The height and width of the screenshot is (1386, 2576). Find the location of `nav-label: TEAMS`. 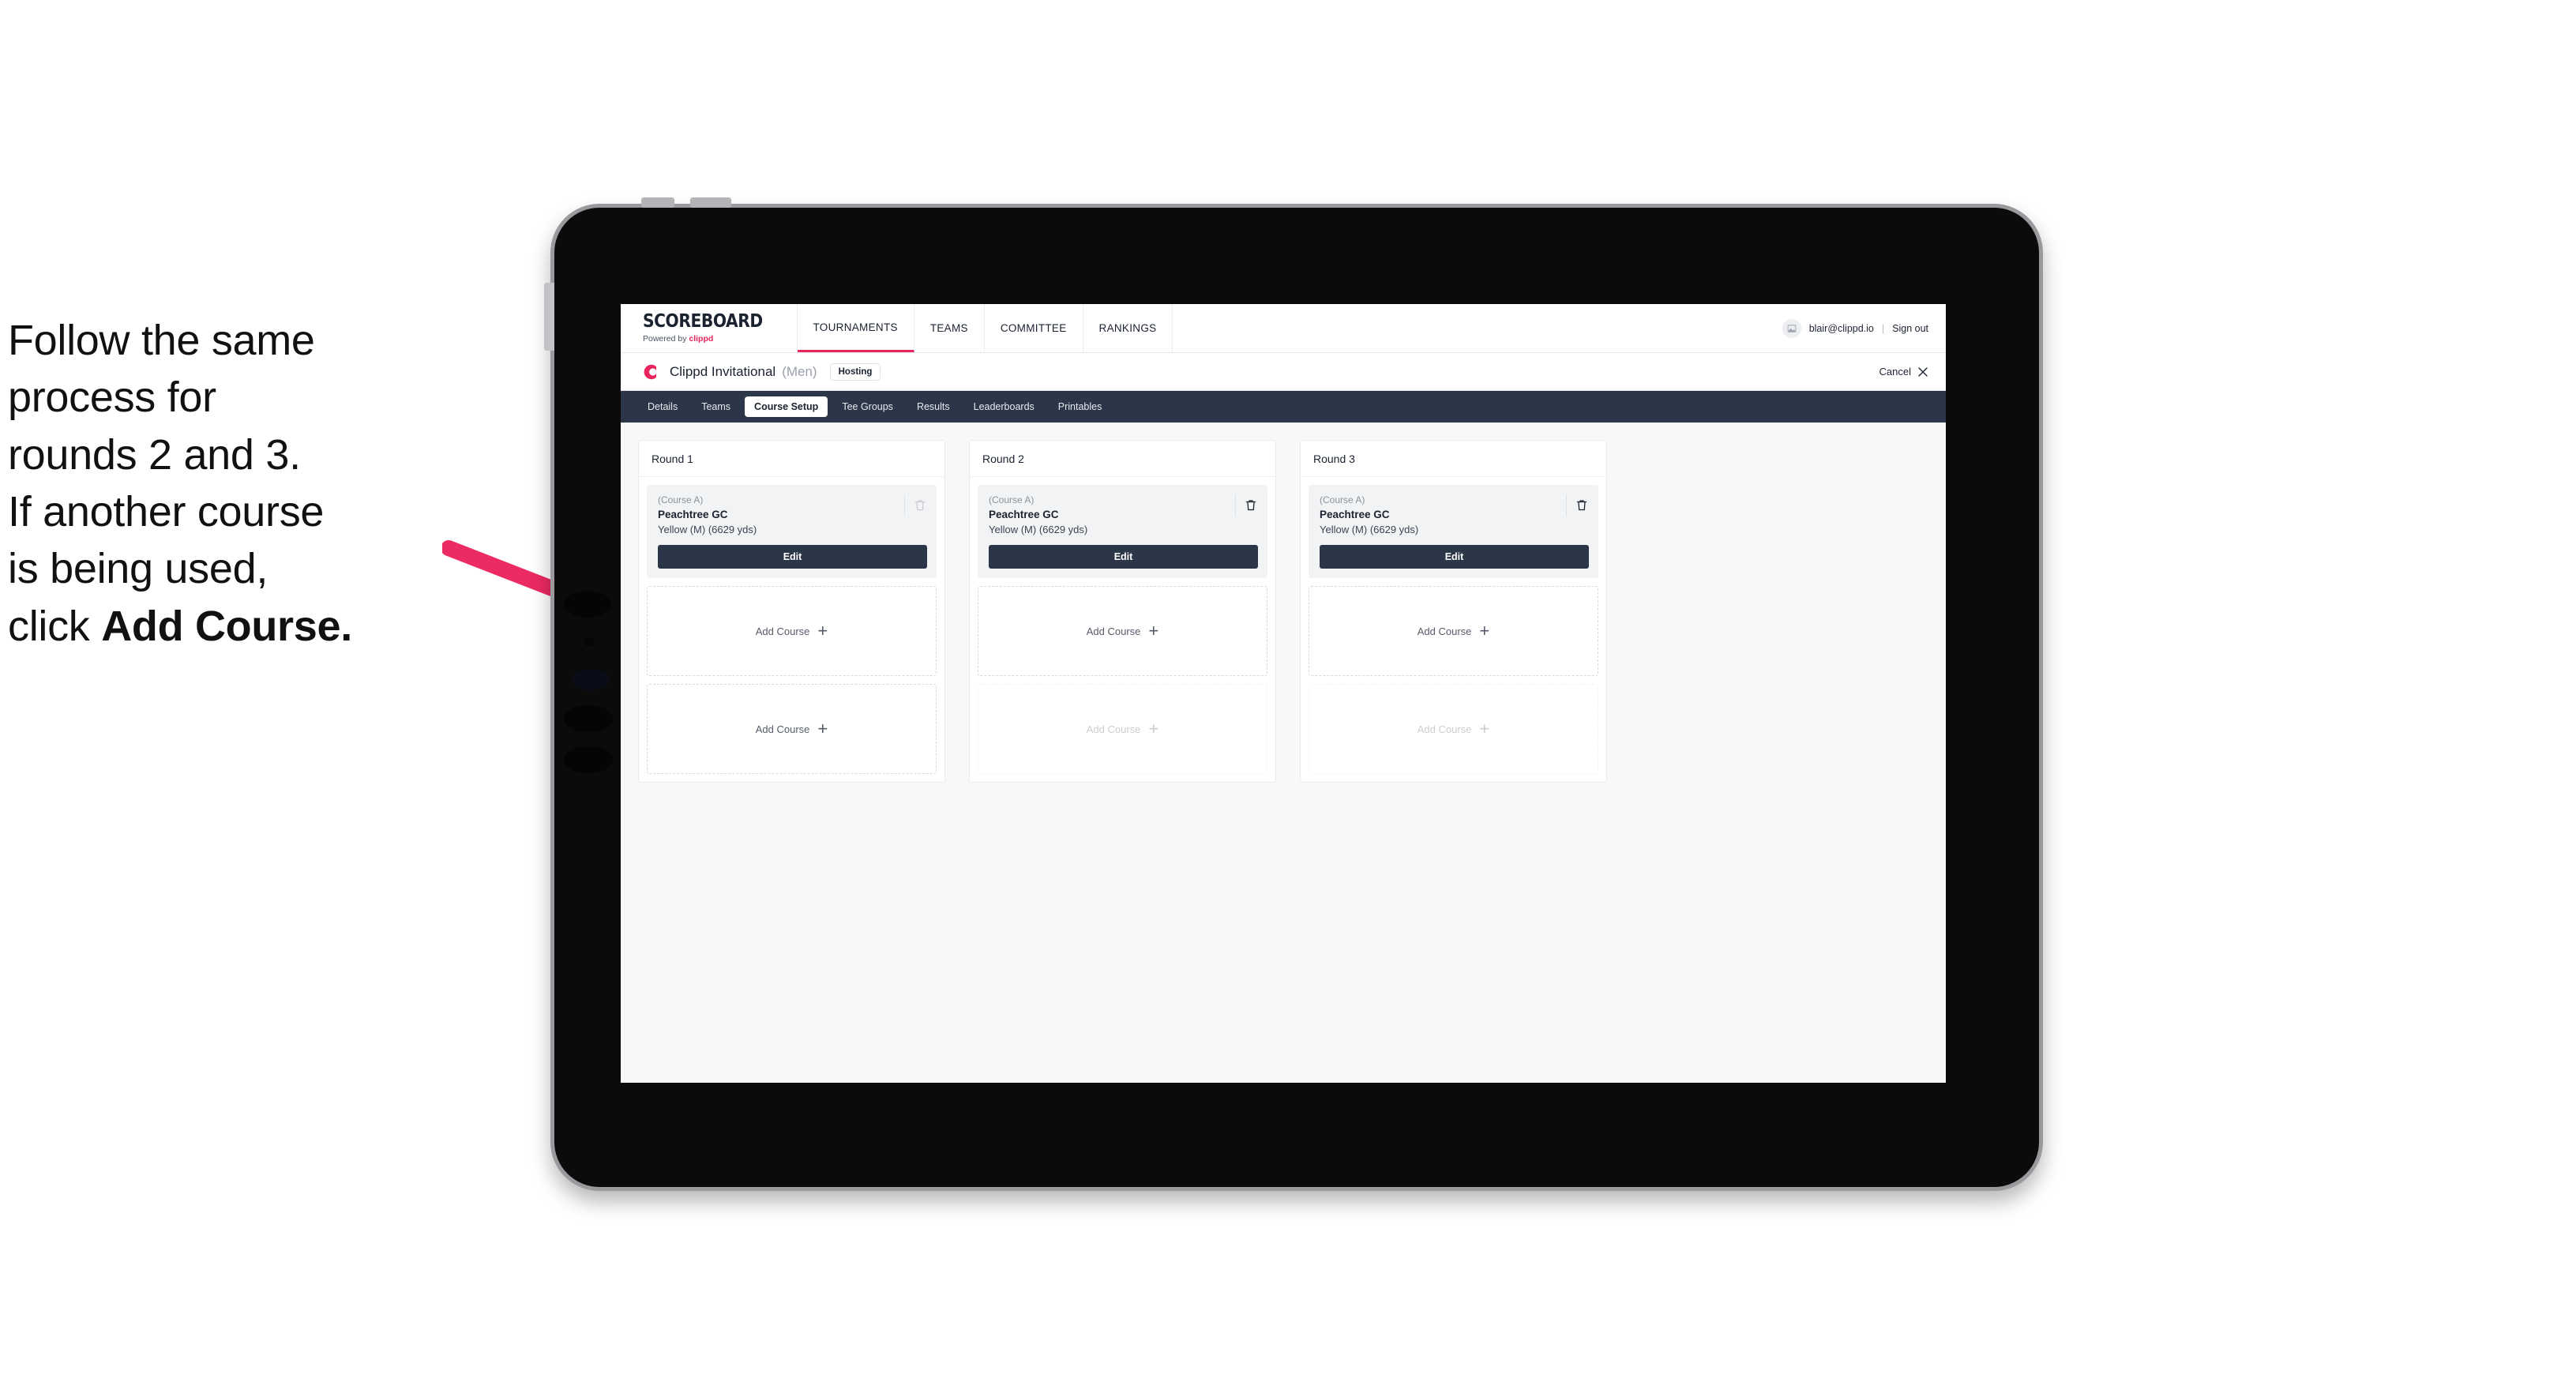

nav-label: TEAMS is located at coordinates (948, 328).